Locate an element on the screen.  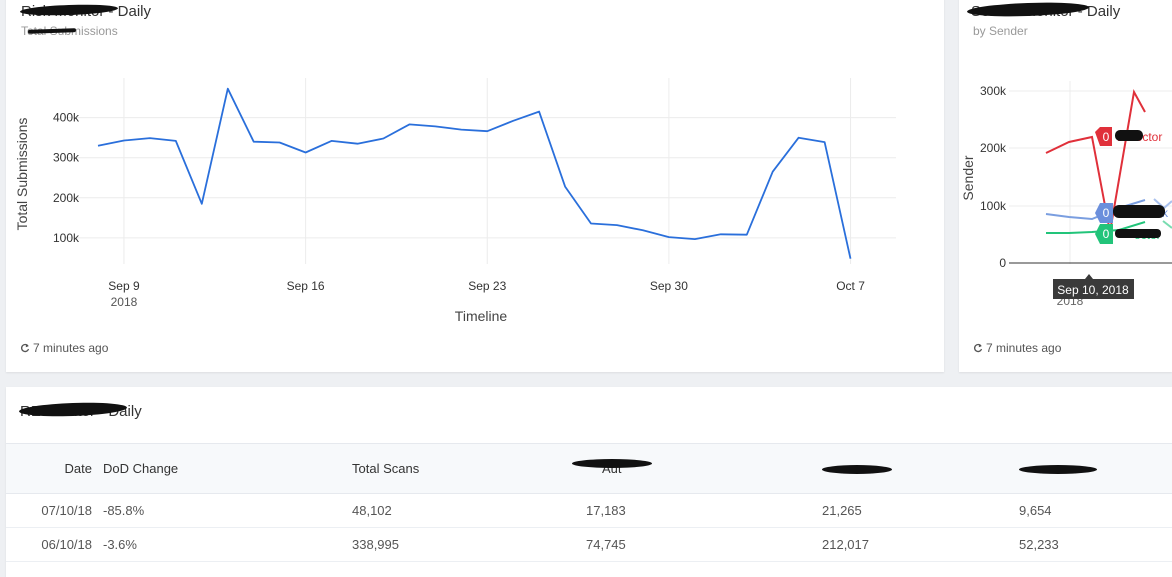
table-row: 06/10/18-3.6%338,99574,745212,01752,233 is located at coordinates (589, 545).